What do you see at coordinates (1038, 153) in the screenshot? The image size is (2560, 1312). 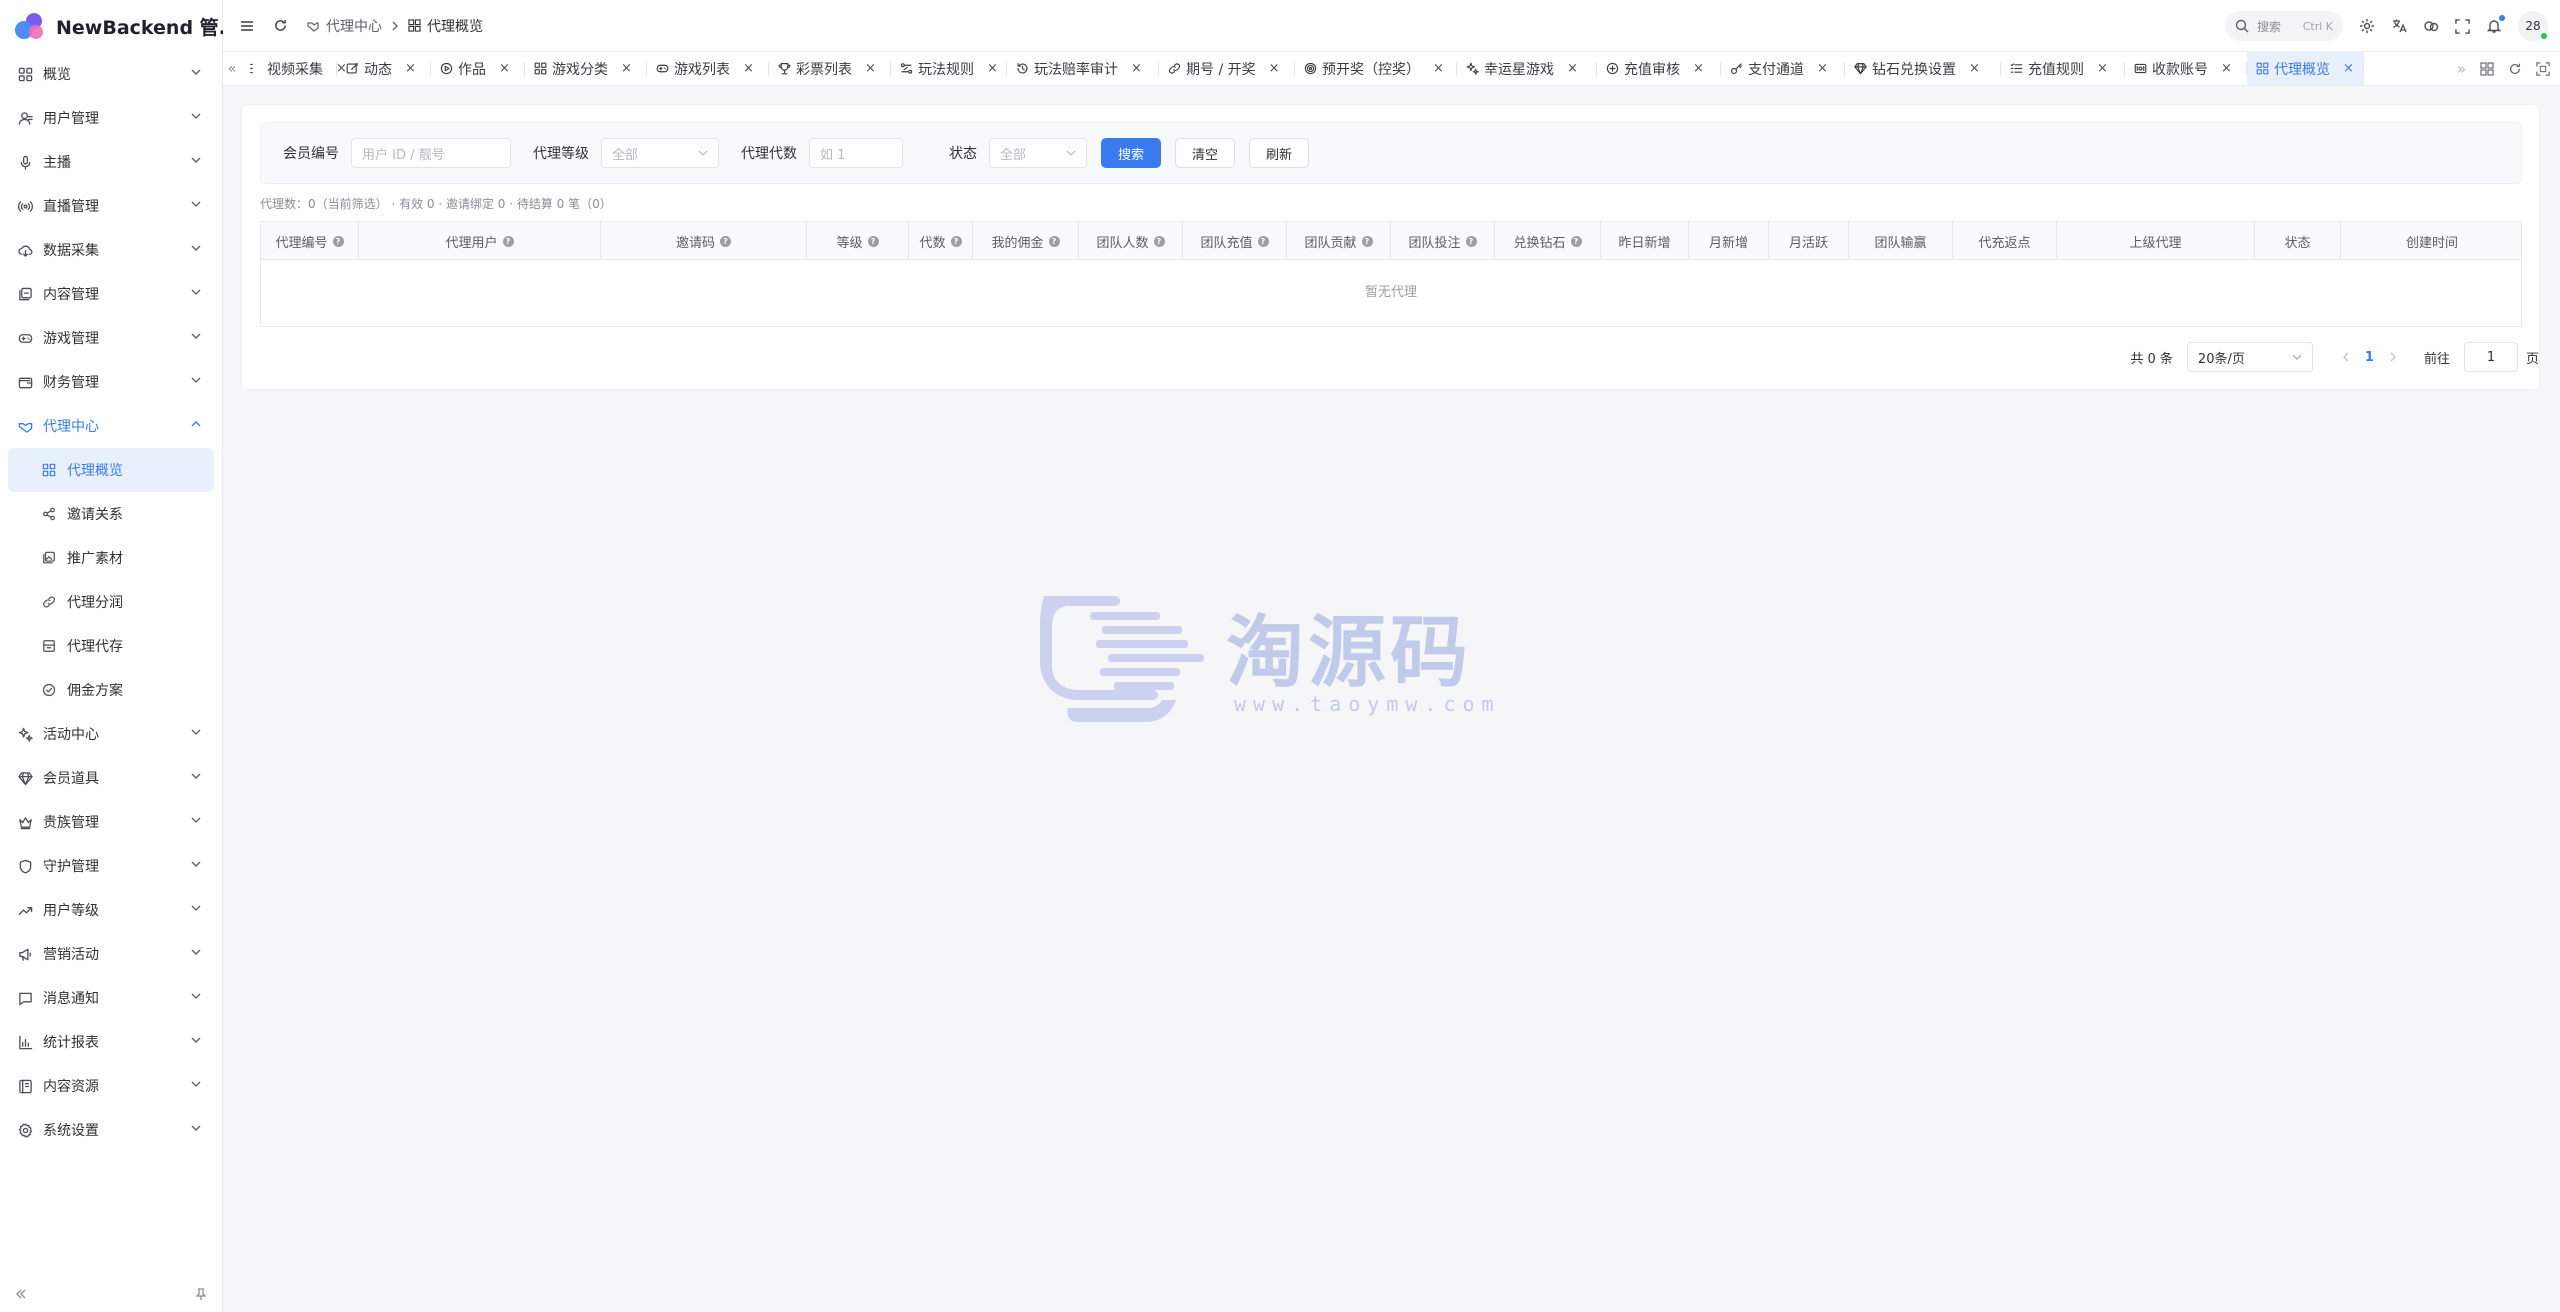 I see `status-select: 全部` at bounding box center [1038, 153].